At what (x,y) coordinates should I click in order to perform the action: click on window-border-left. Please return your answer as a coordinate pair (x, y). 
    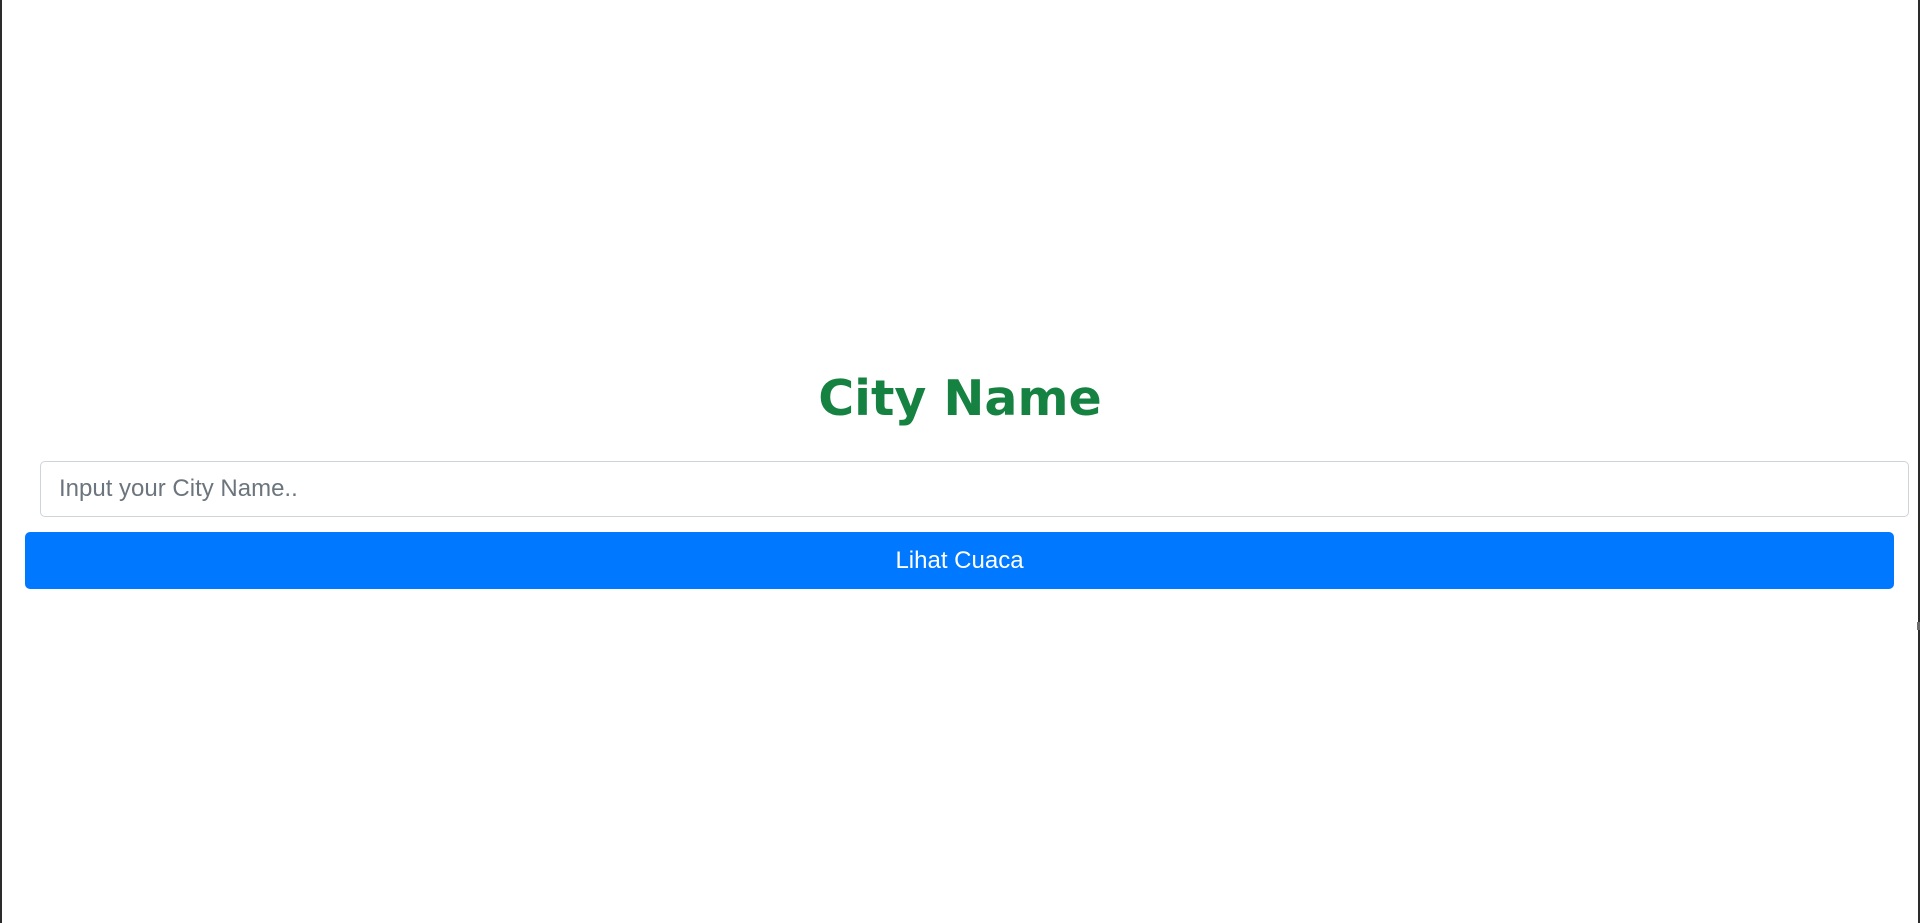
    Looking at the image, I should click on (1, 461).